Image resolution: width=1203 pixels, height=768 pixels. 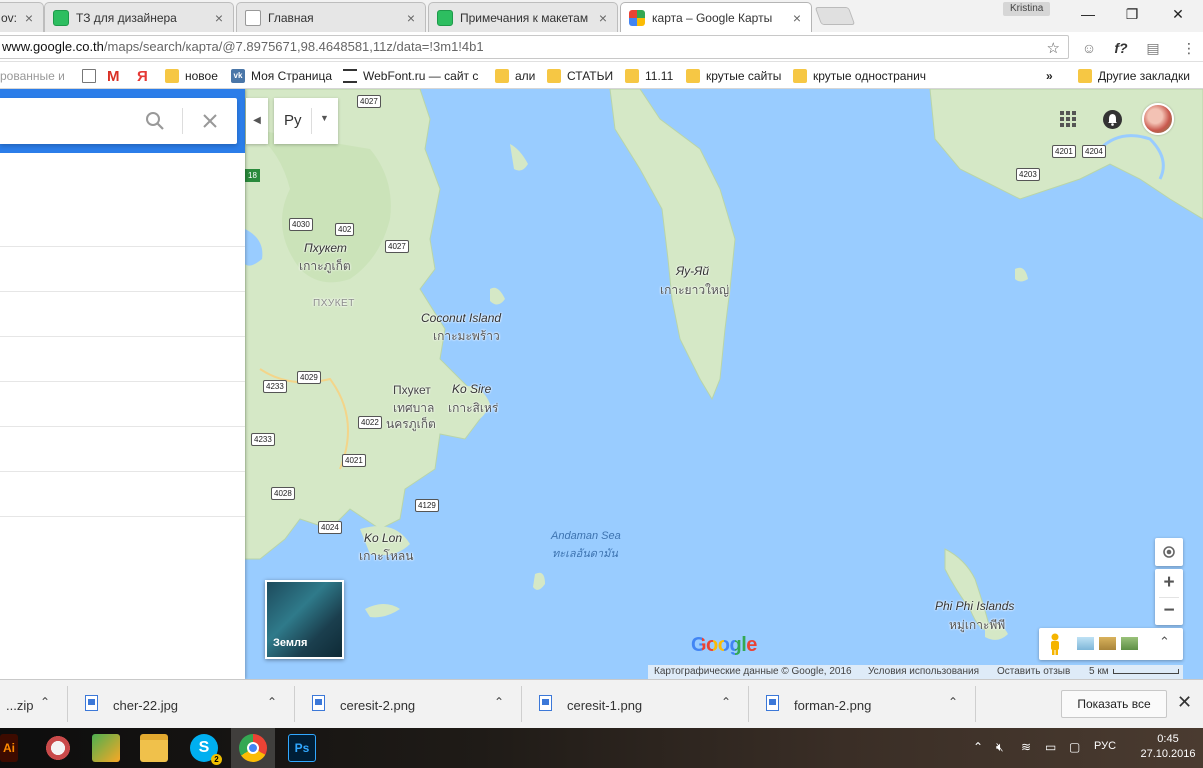 I want to click on message-icon: ▢, so click(x=1074, y=747).